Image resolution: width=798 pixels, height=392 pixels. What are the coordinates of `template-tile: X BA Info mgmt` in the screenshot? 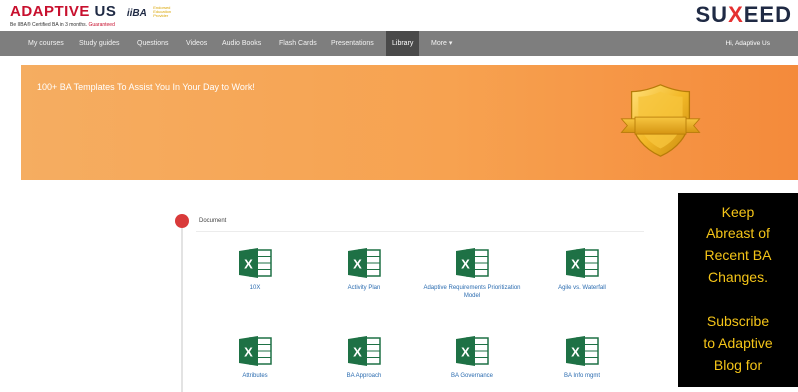 It's located at (582, 357).